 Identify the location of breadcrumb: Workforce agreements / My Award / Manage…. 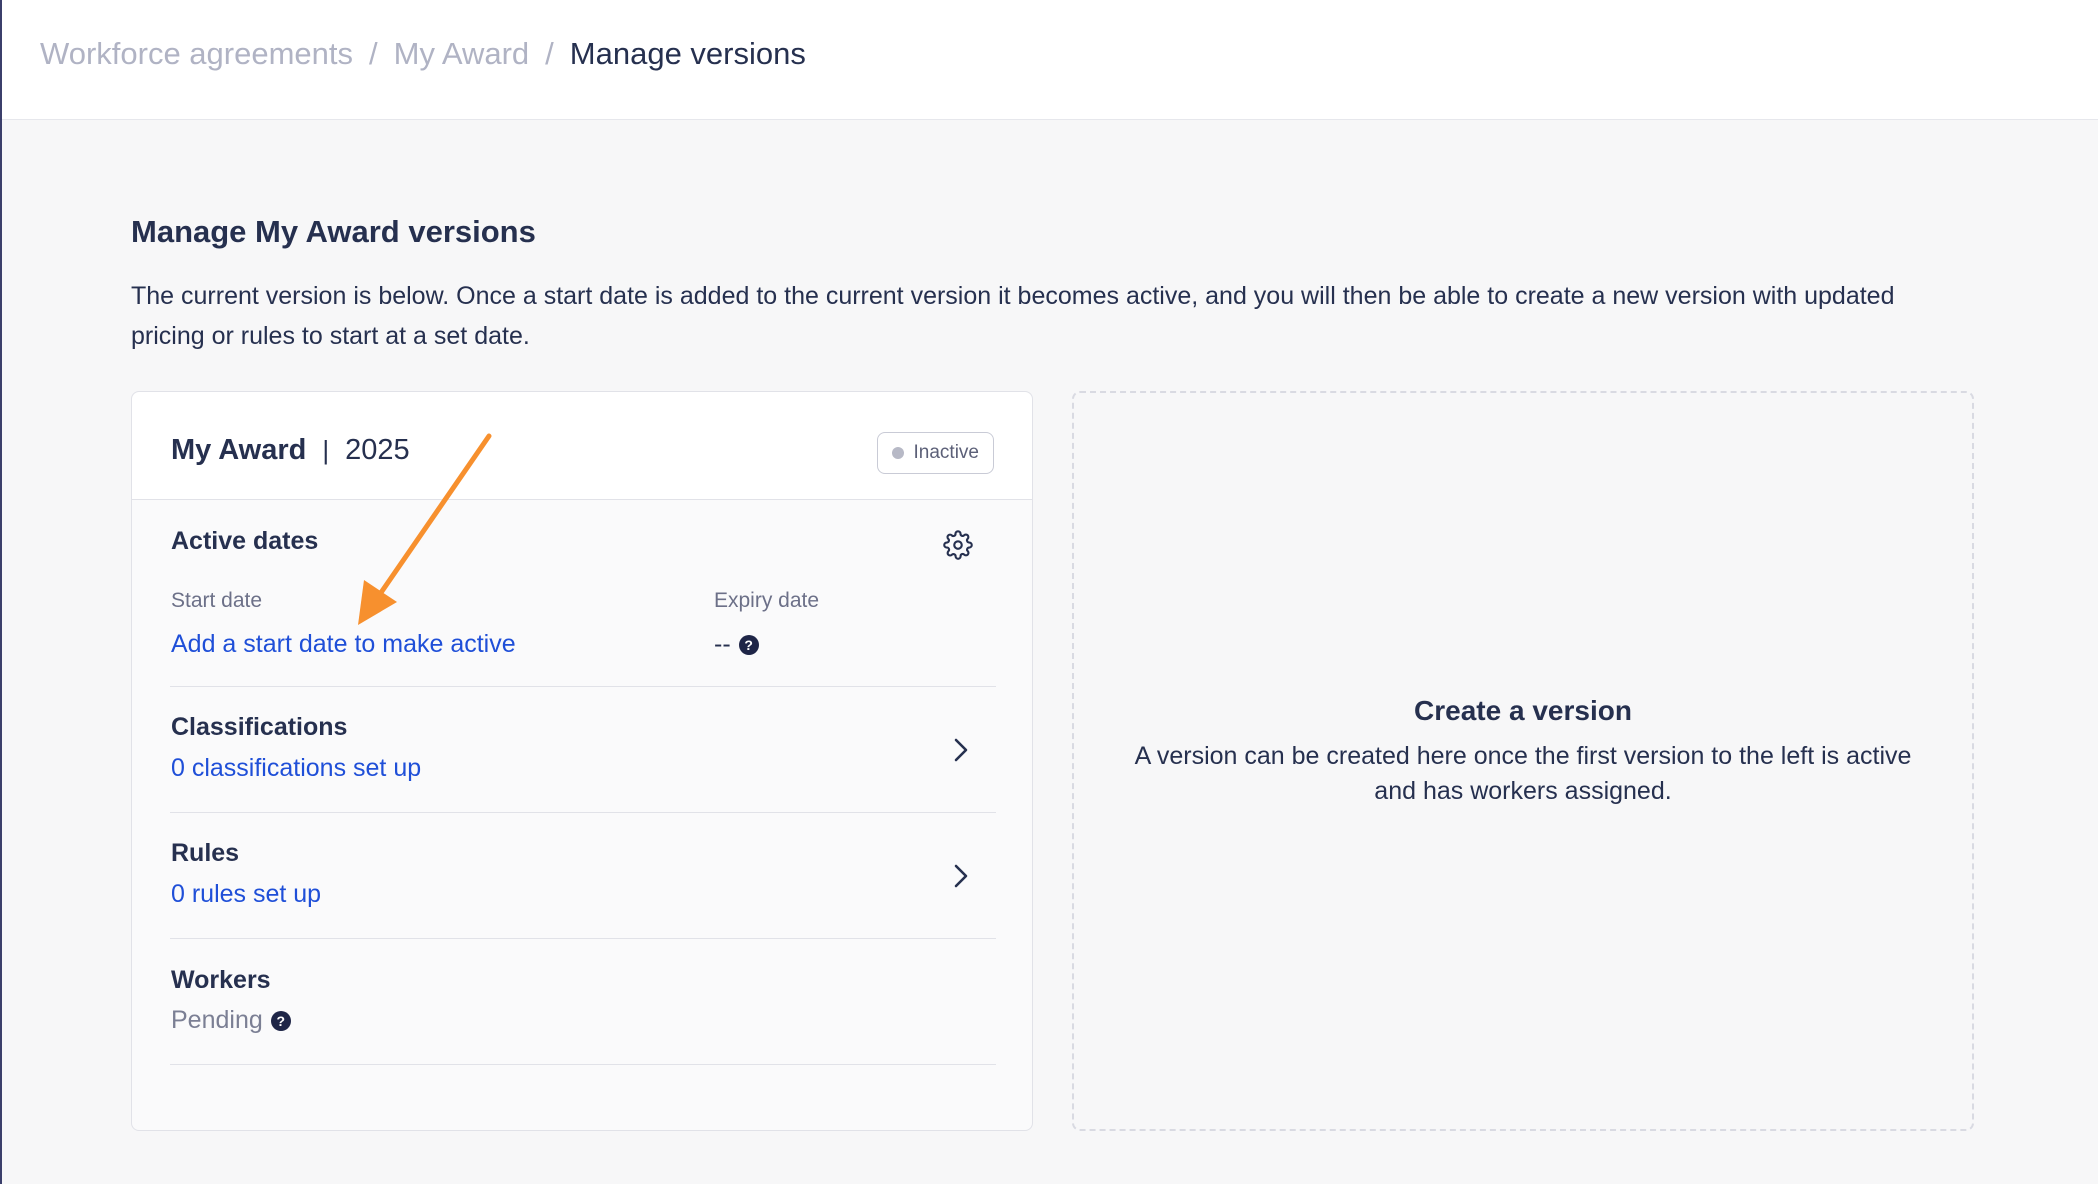
(423, 54).